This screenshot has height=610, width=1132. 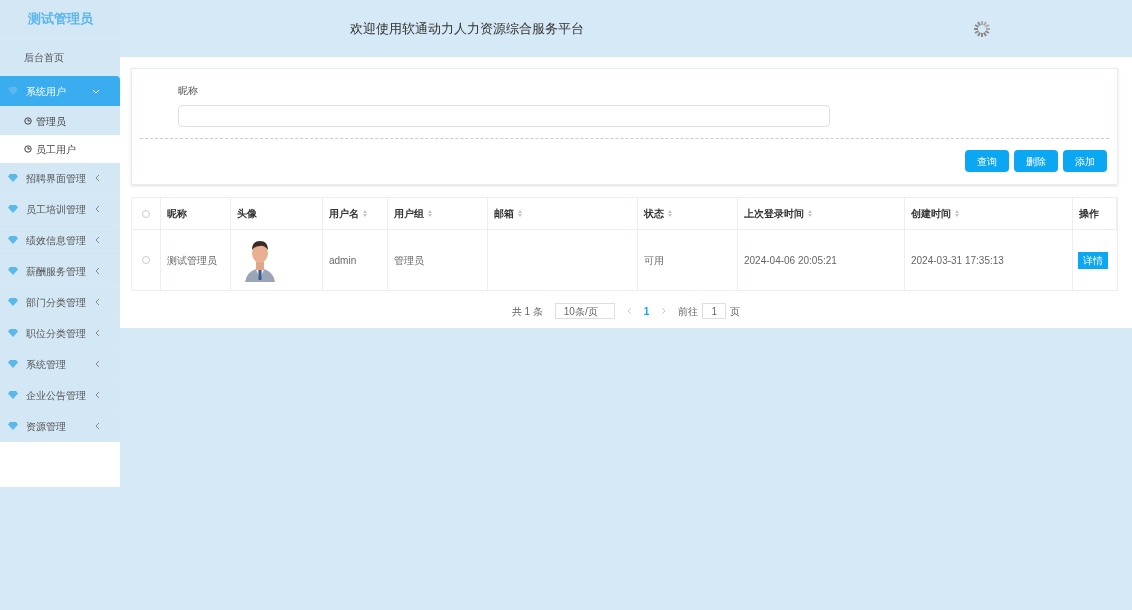 I want to click on field-label: 昵称, so click(x=188, y=91).